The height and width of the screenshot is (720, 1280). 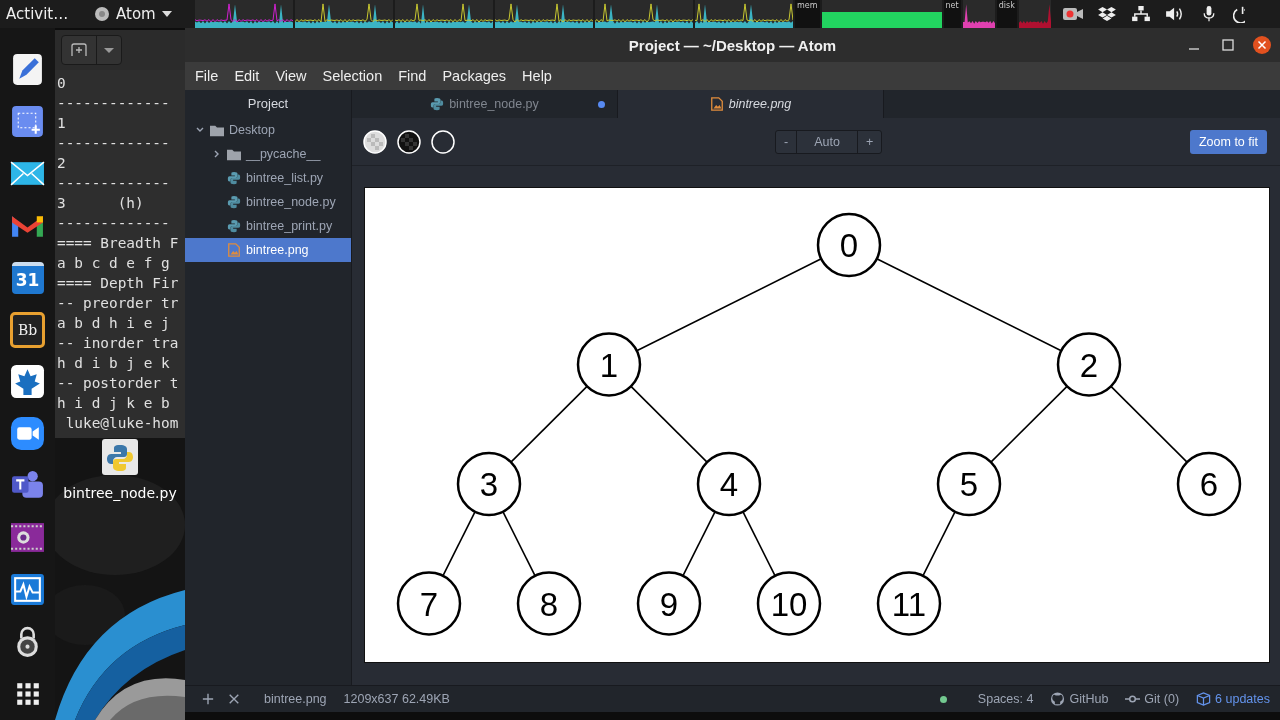 I want to click on terminal-line: ==== Breadth F, so click(x=118, y=243).